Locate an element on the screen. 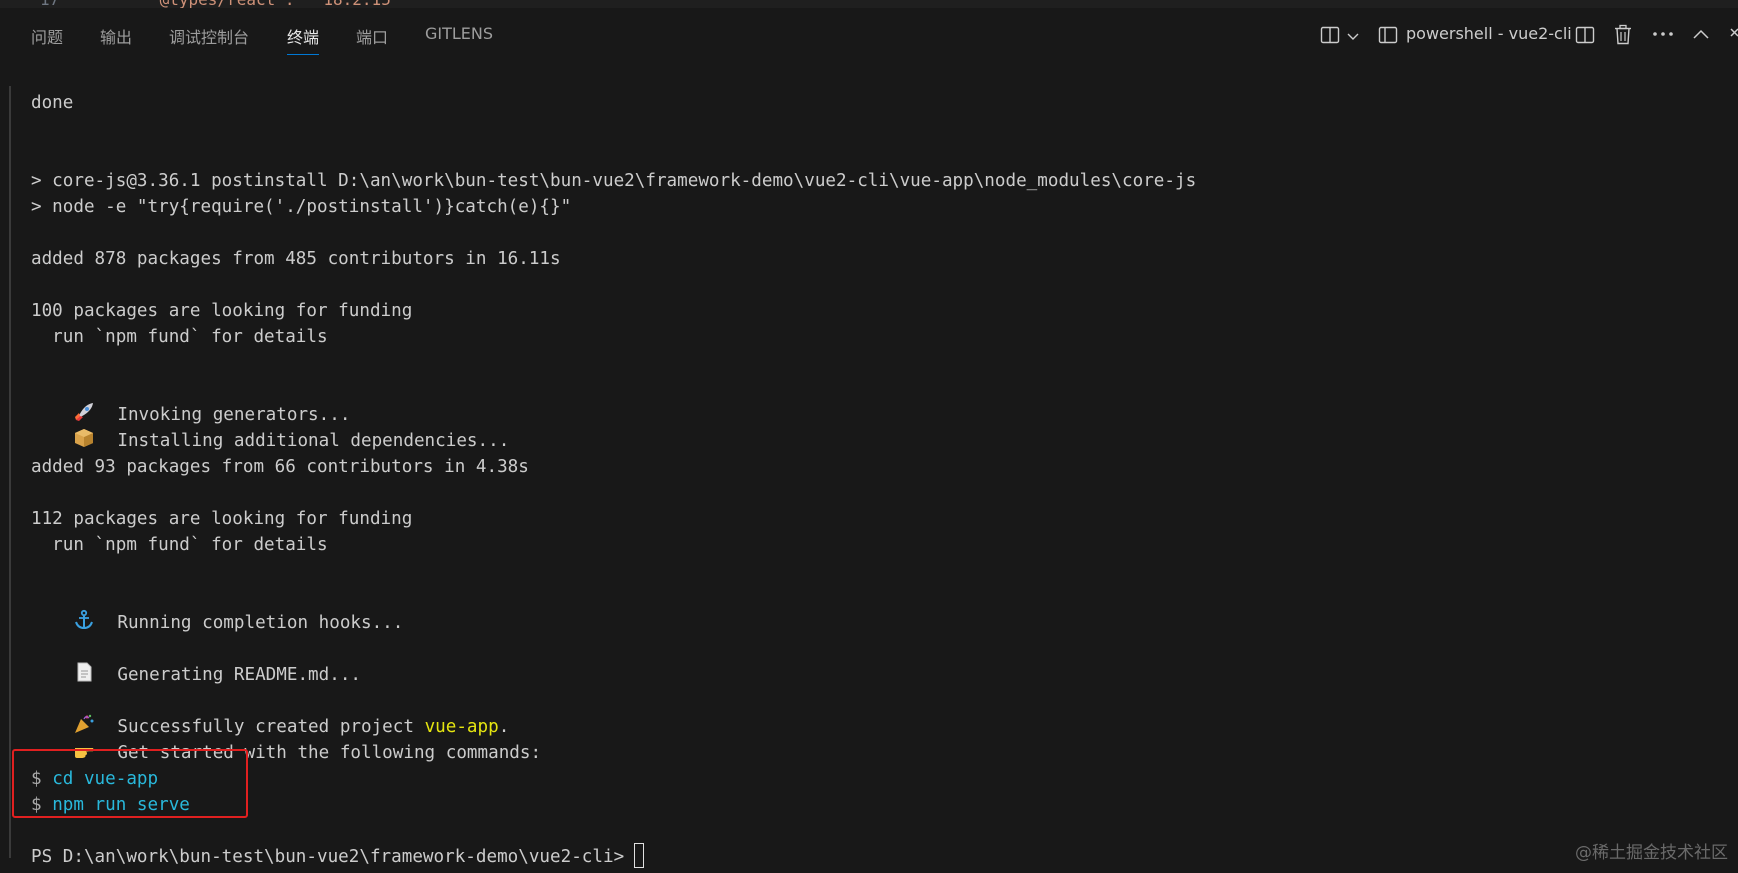  editor-peek: 17 "@types/react": "^18.2.15" is located at coordinates (869, 4).